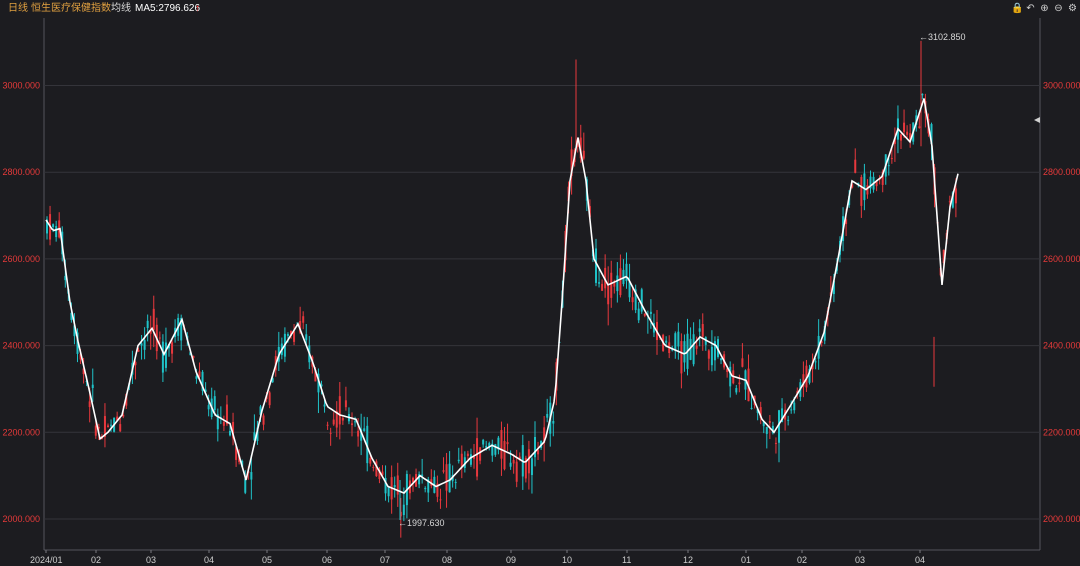 Image resolution: width=1080 pixels, height=566 pixels. I want to click on y-tick-label-left: 2400.000, so click(21, 346).